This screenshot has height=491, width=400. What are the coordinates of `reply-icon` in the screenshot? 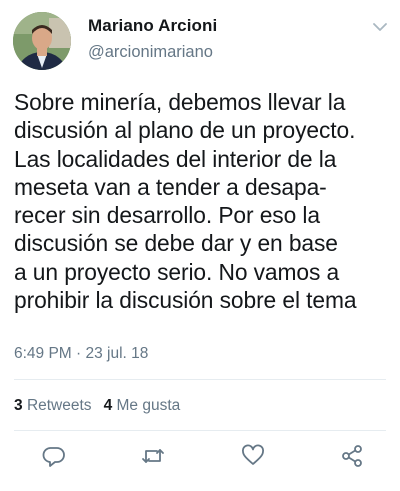 It's located at (54, 456).